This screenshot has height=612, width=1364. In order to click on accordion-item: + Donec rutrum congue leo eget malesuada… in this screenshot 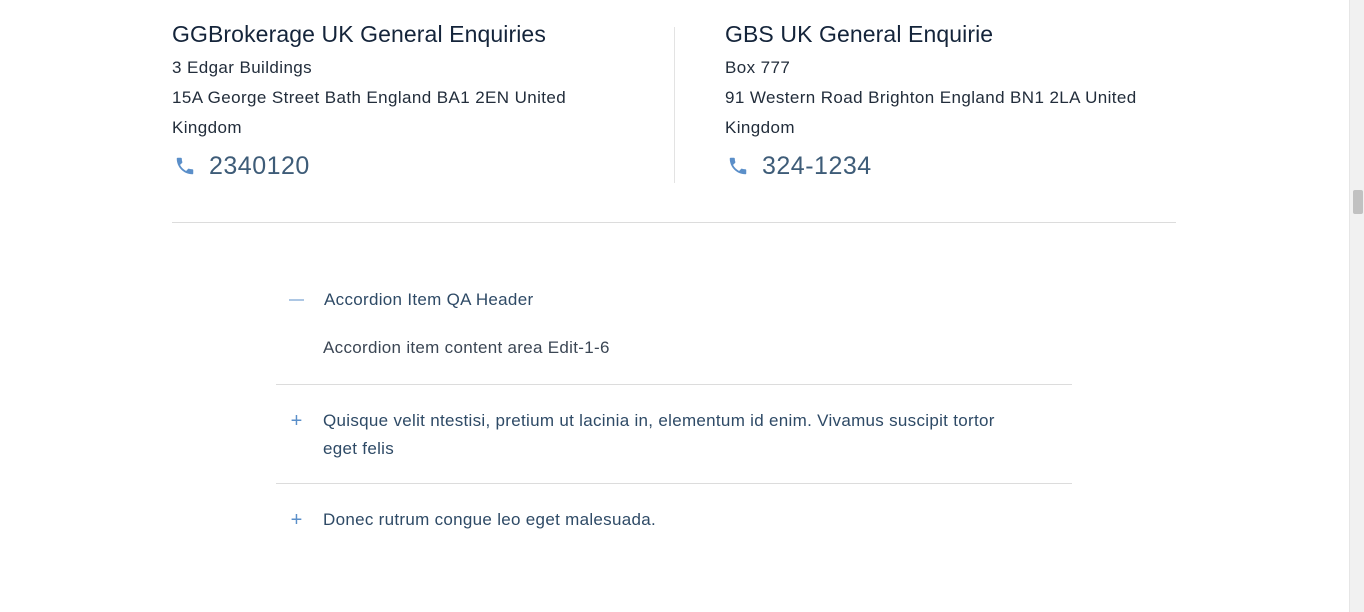, I will do `click(674, 519)`.